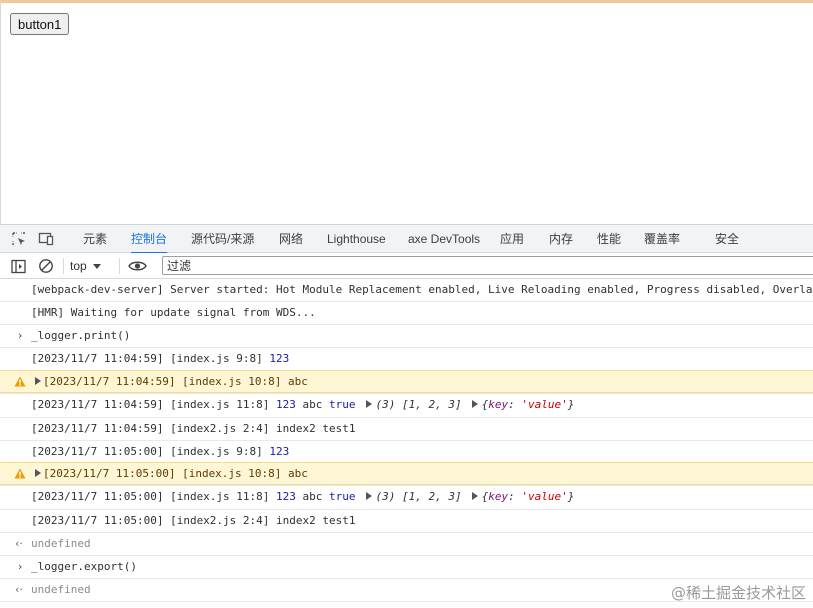 The height and width of the screenshot is (608, 813). Describe the element at coordinates (487, 265) in the screenshot. I see `filter-input` at that location.